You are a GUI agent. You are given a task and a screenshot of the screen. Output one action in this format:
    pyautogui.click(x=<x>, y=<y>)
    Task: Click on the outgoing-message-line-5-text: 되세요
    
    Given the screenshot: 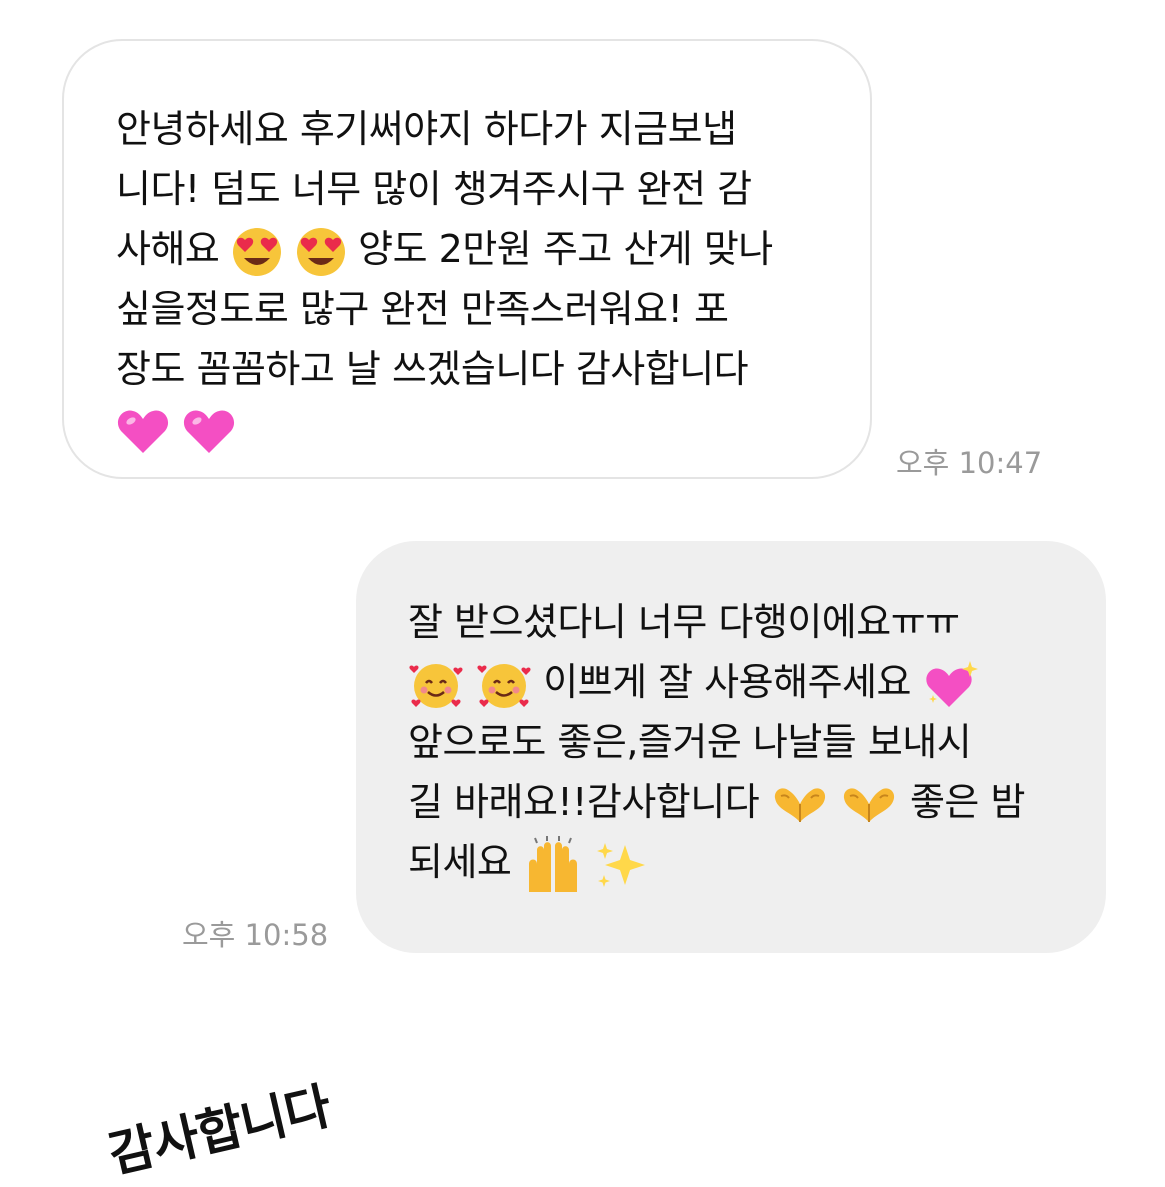 What is the action you would take?
    pyautogui.click(x=460, y=862)
    